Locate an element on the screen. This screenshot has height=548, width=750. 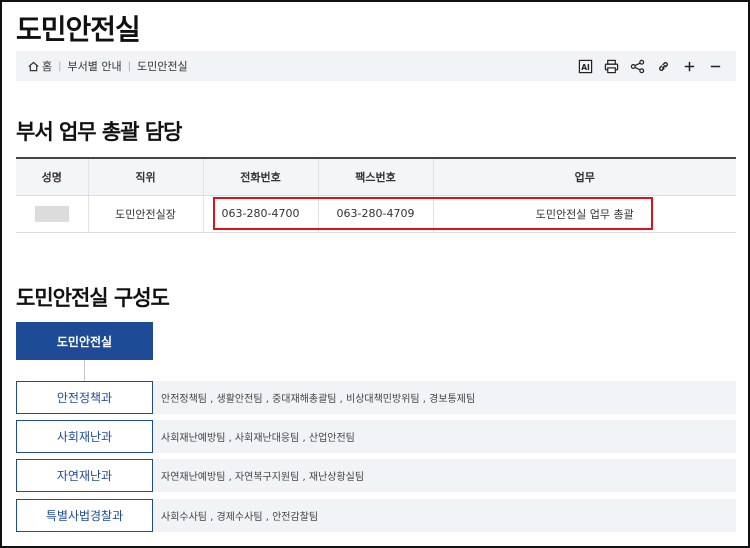
redacted-name is located at coordinates (51, 213).